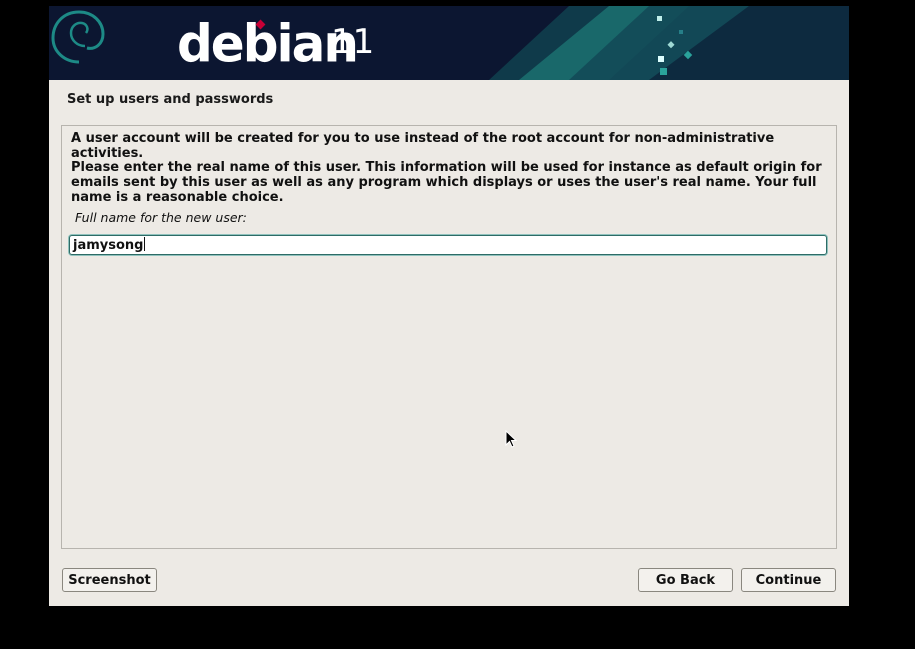 The height and width of the screenshot is (649, 915). What do you see at coordinates (109, 580) in the screenshot?
I see `screenshot-button: Screenshot` at bounding box center [109, 580].